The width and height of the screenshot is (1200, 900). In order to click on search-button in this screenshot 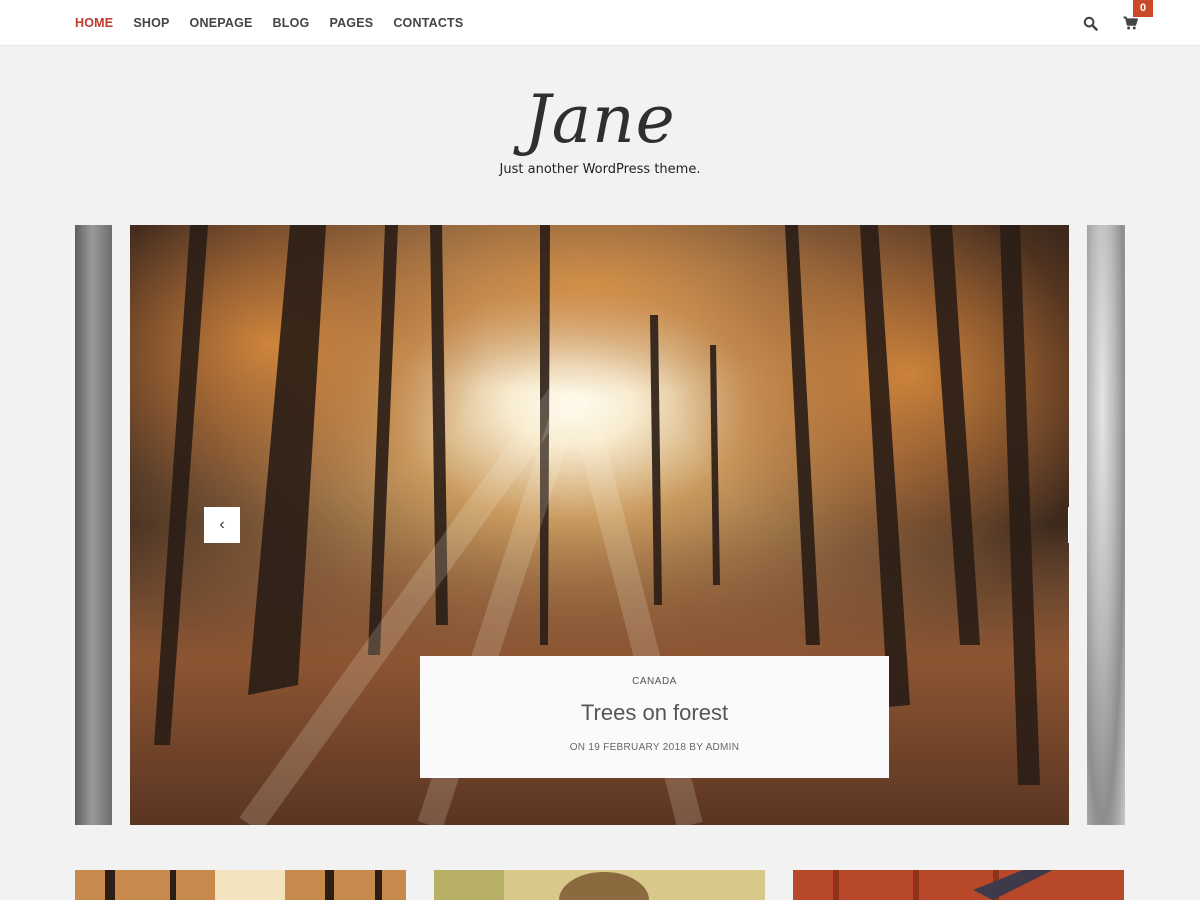, I will do `click(1090, 23)`.